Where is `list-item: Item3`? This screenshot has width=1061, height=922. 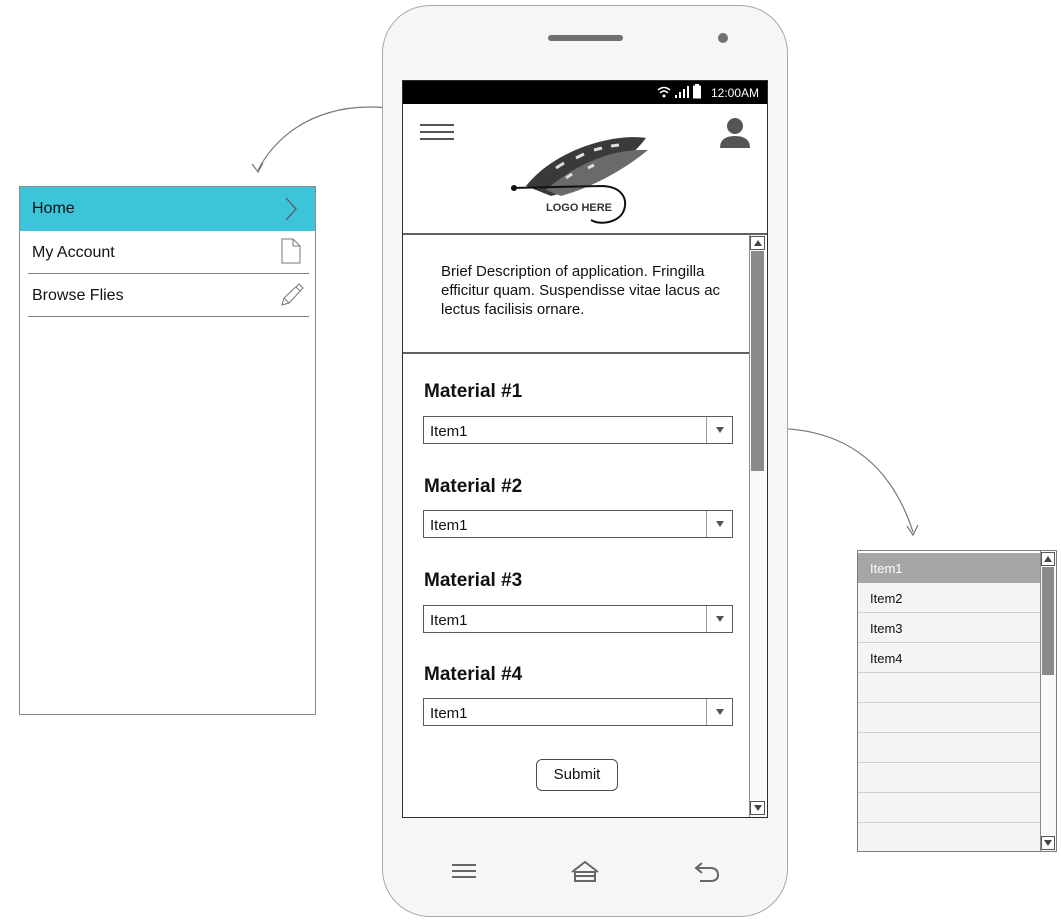
list-item: Item3 is located at coordinates (949, 628).